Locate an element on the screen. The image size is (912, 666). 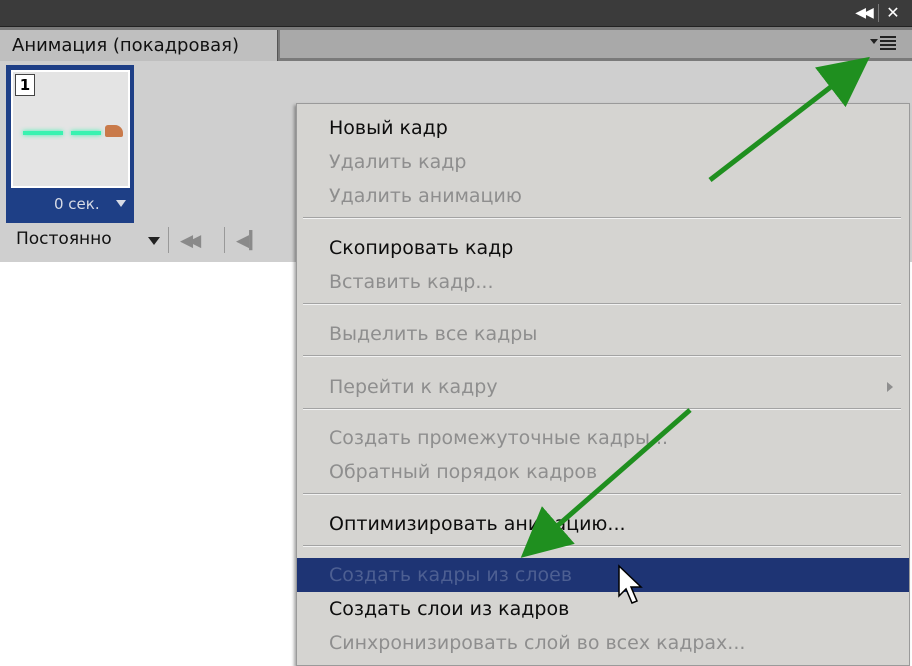
title-bar-divider is located at coordinates (878, 13).